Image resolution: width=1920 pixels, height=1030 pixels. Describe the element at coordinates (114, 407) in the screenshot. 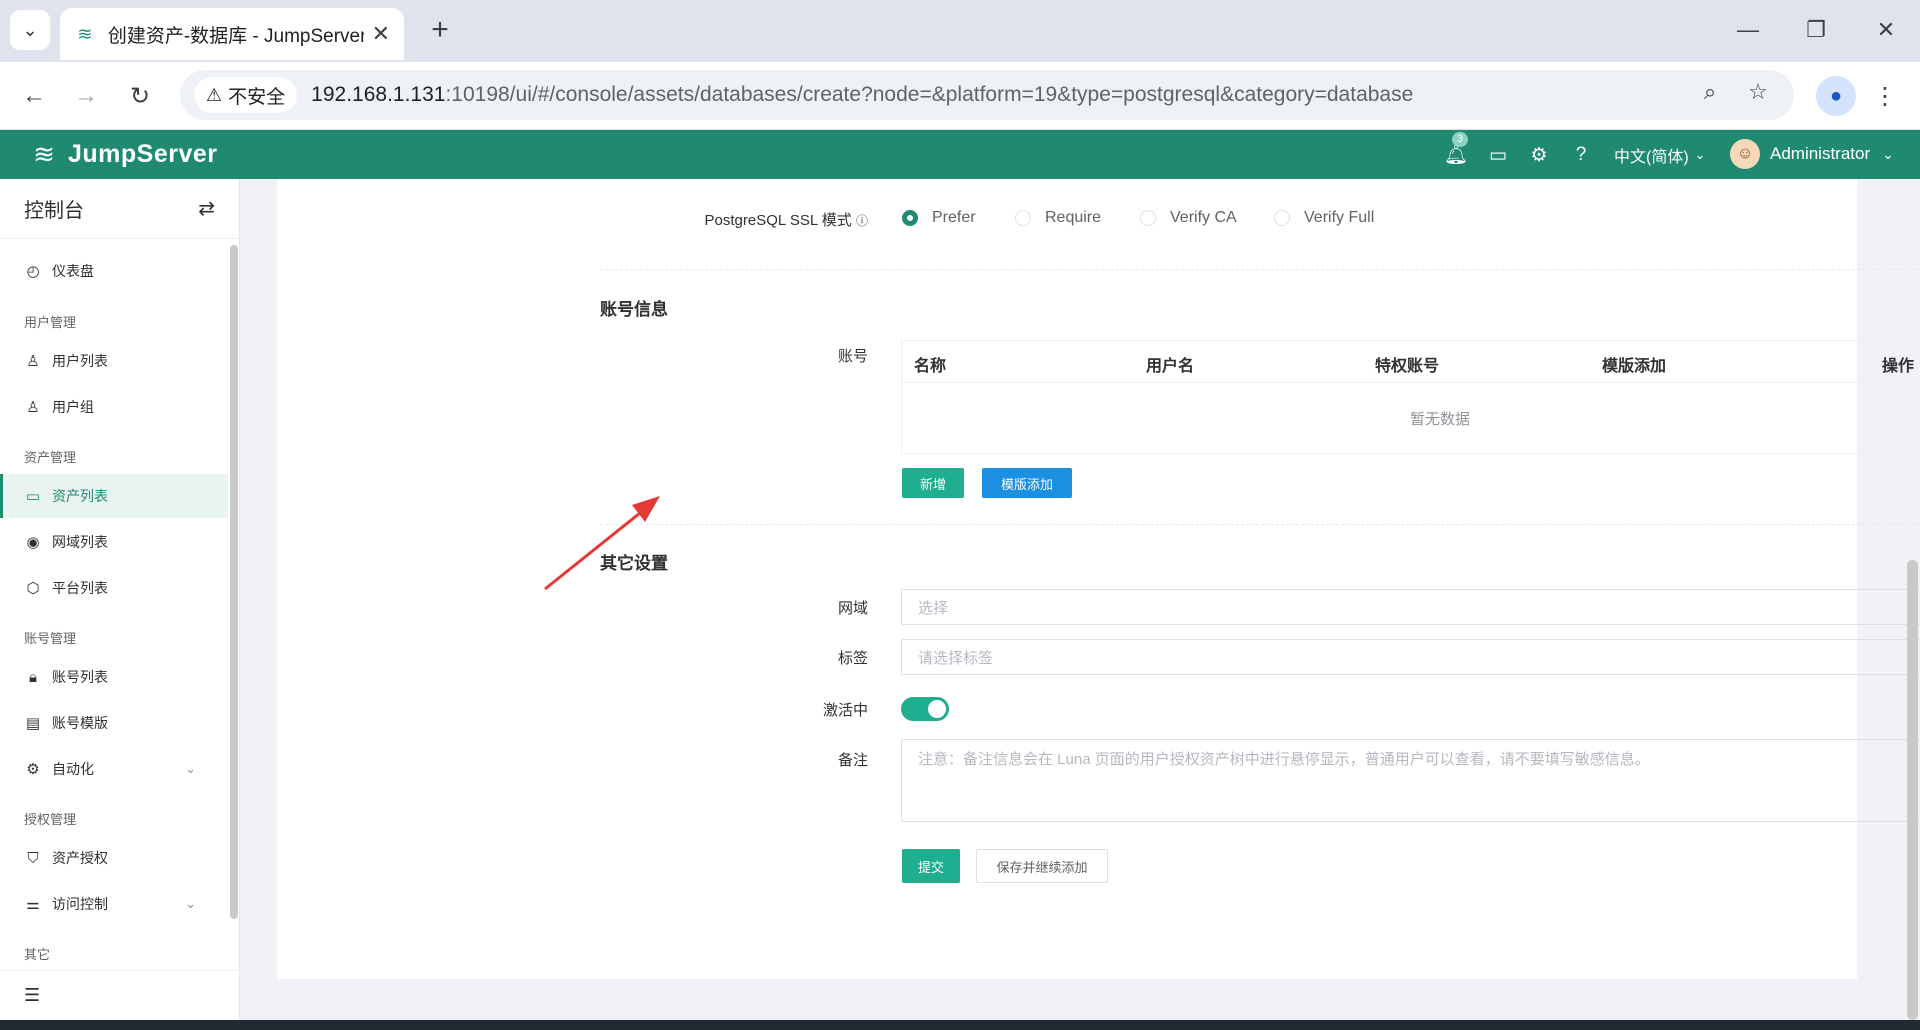

I see `sidebar-item-user-group: ♙ 用户组` at that location.